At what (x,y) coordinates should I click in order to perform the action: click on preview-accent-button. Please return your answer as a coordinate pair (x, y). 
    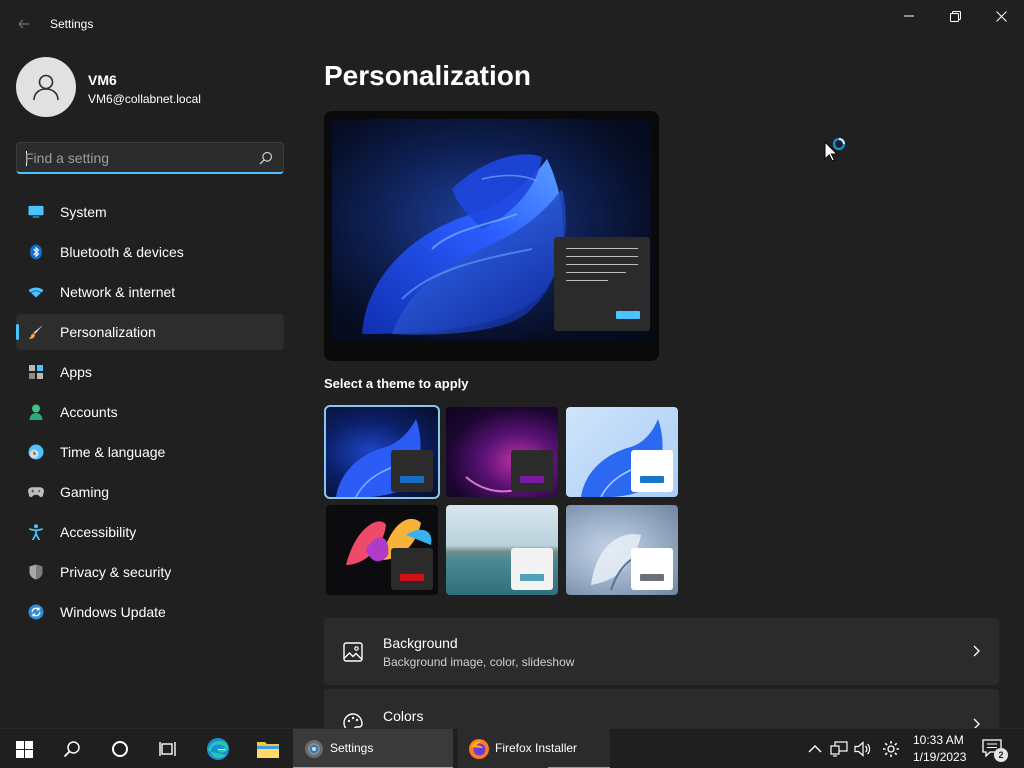
    Looking at the image, I should click on (628, 315).